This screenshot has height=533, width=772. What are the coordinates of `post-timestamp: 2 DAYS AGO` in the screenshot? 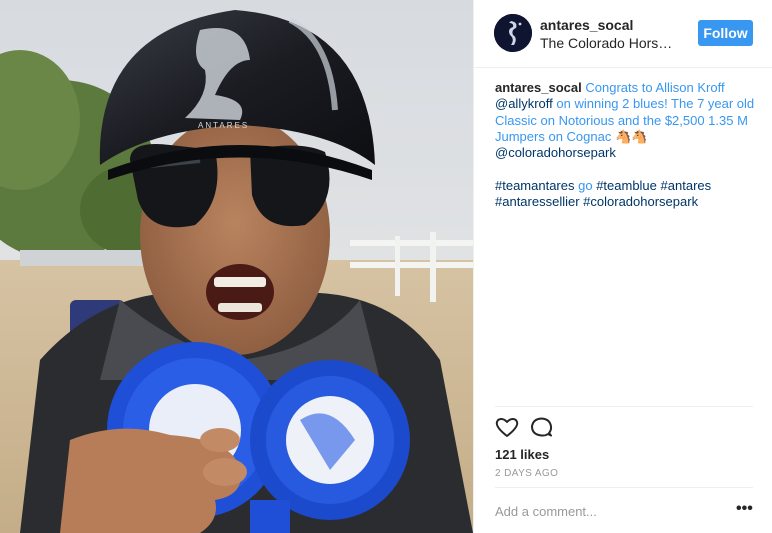 It's located at (526, 473).